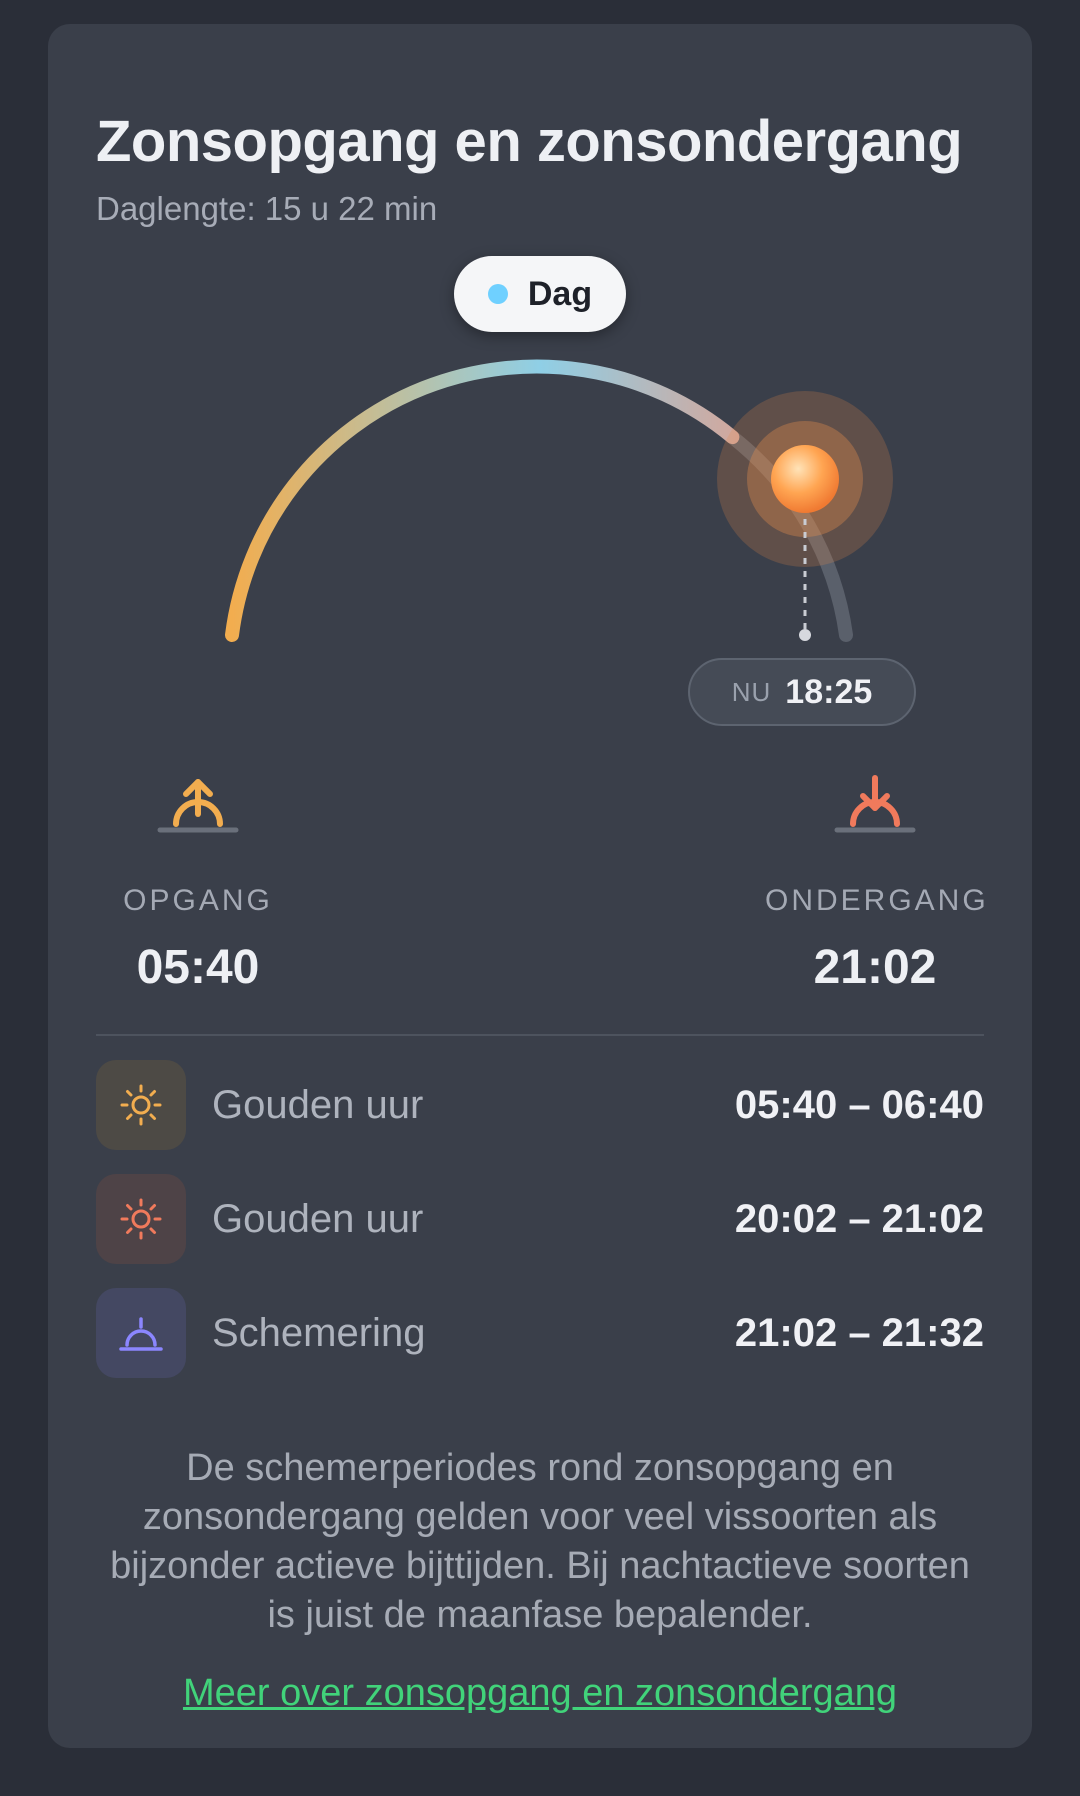  I want to click on period-row-golden-morning: Gouden uur 05:40 – 06:40, so click(540, 1105).